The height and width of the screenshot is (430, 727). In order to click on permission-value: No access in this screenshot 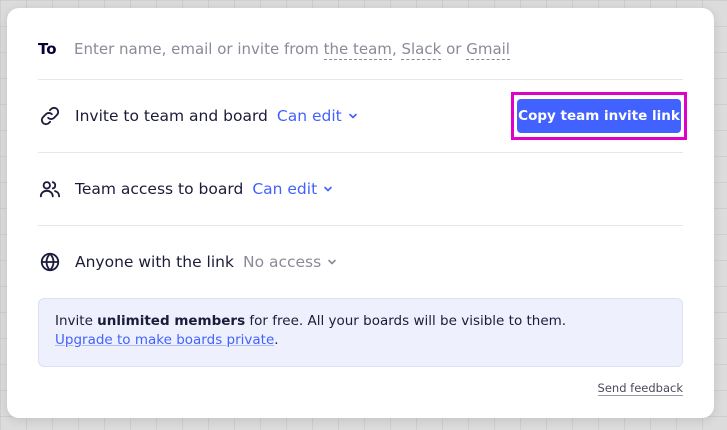, I will do `click(282, 262)`.